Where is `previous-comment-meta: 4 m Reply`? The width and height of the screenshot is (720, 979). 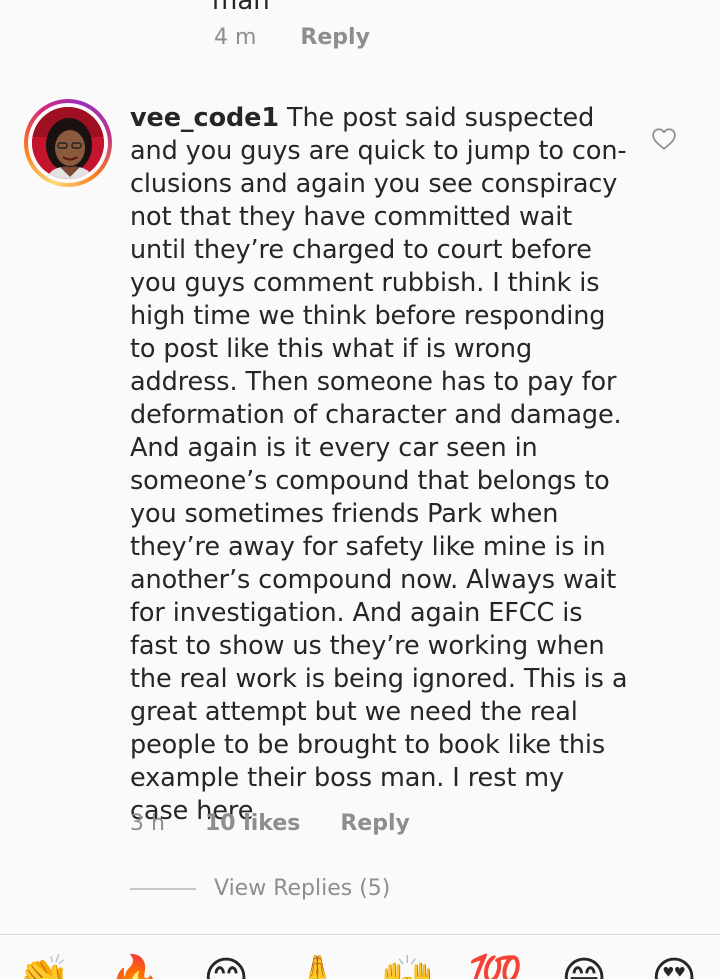
previous-comment-meta: 4 m Reply is located at coordinates (292, 37).